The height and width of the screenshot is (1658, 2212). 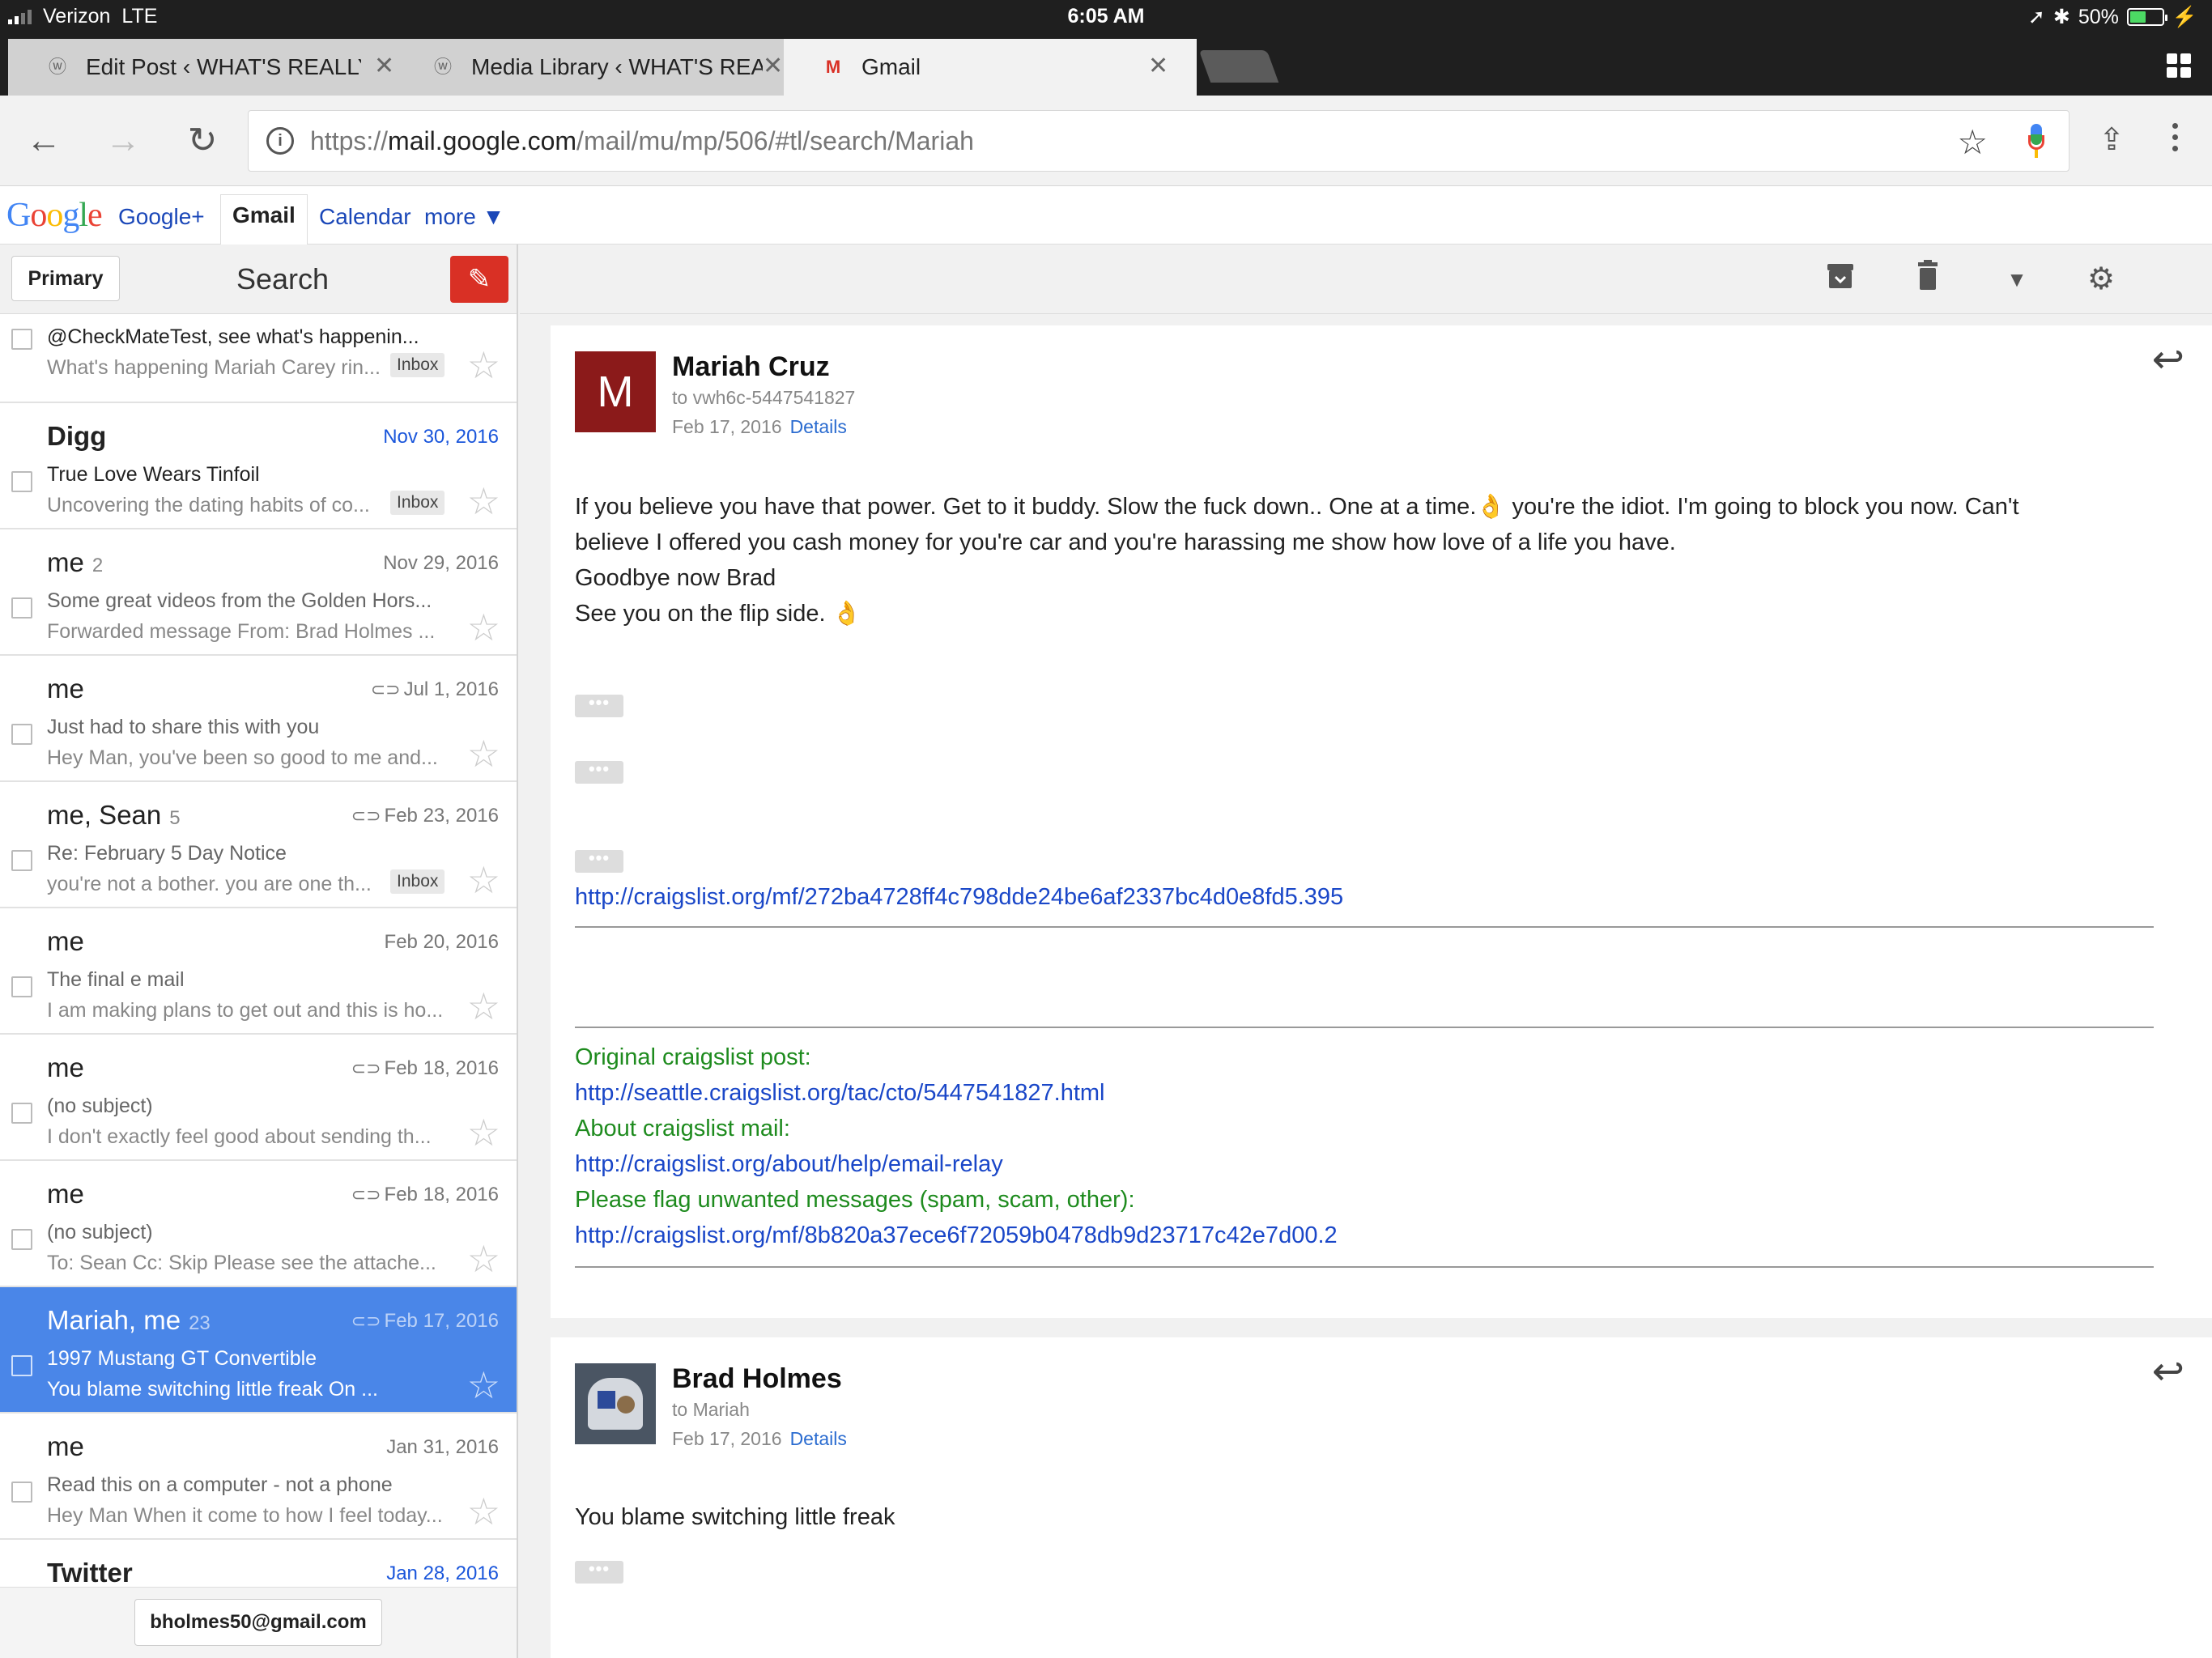 What do you see at coordinates (2017, 279) in the screenshot?
I see `more-actions-dropdown-icon: ▼` at bounding box center [2017, 279].